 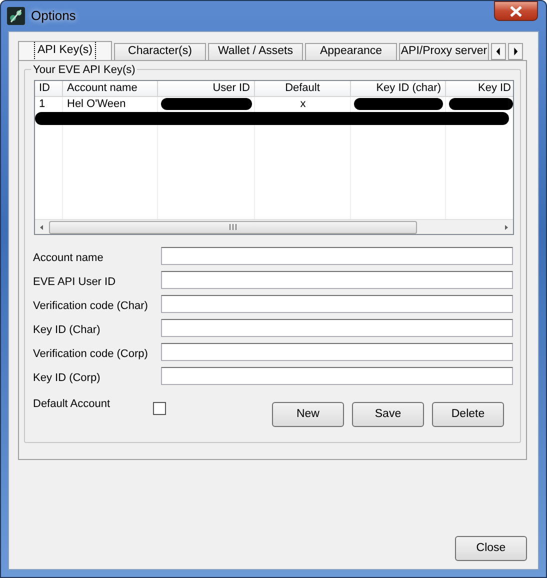 What do you see at coordinates (479, 89) in the screenshot?
I see `column-header: Key ID` at bounding box center [479, 89].